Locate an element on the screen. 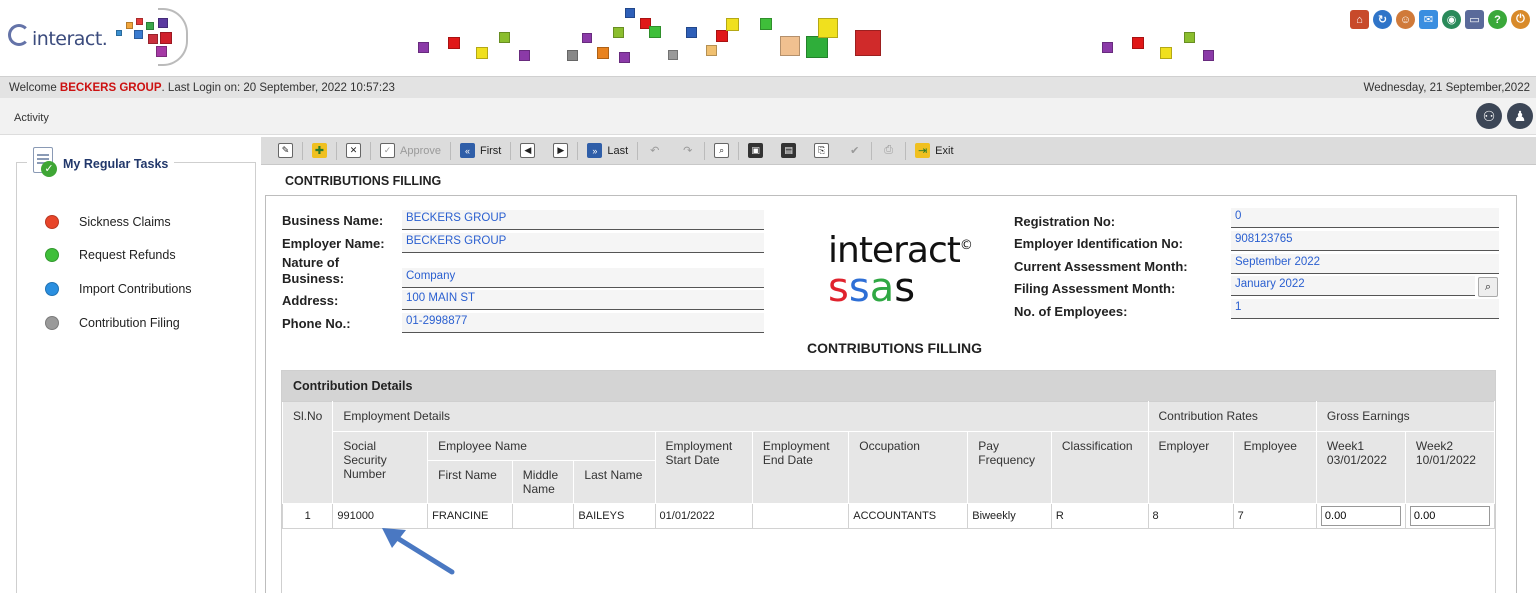  brand-copyright: © is located at coordinates (966, 245).